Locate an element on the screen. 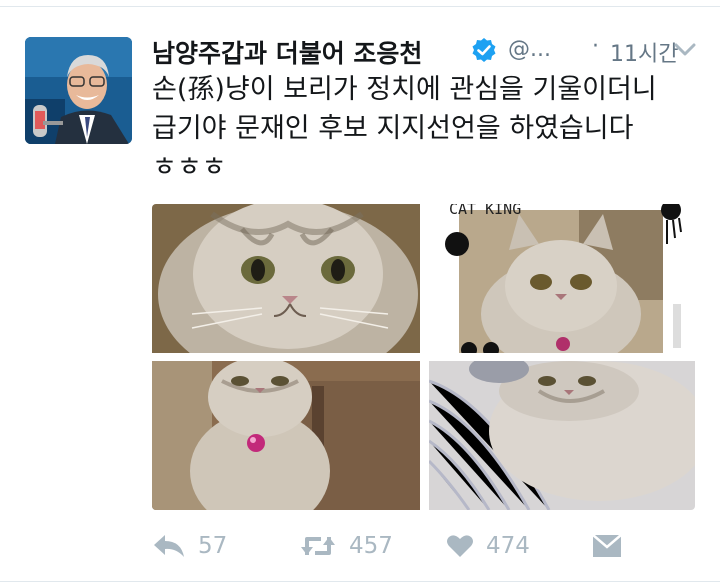  photo-overlay-text: CAT KING is located at coordinates (485, 211).